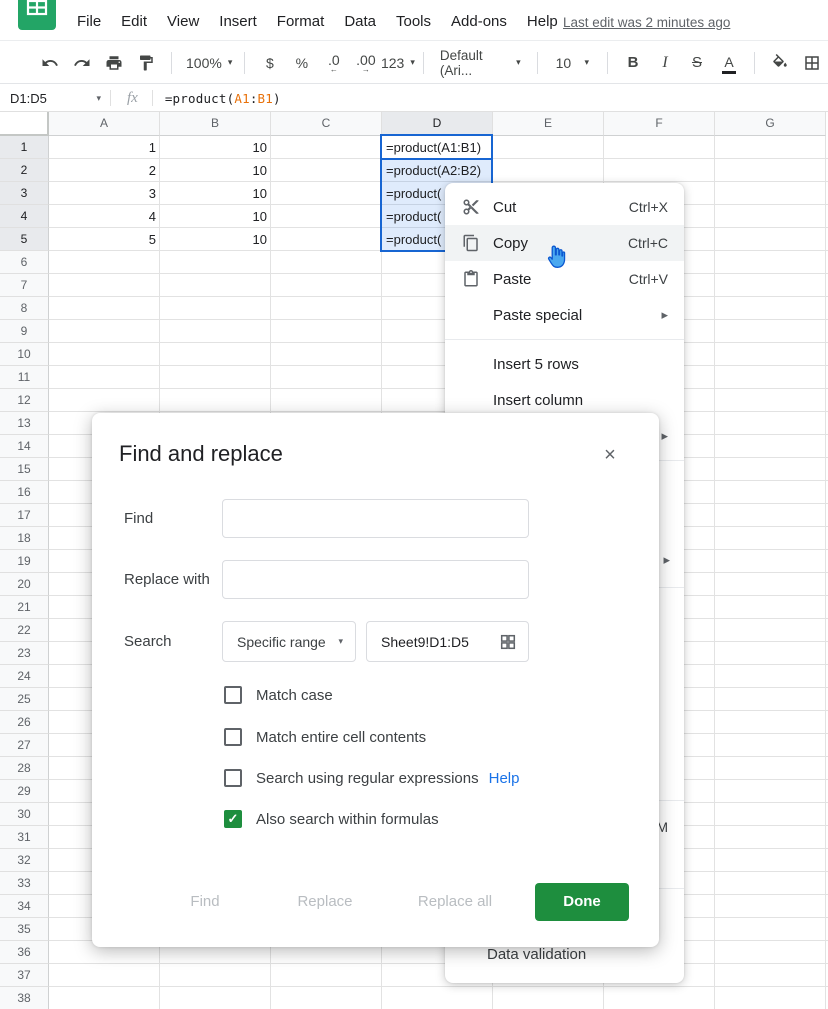  Describe the element at coordinates (55, 98) in the screenshot. I see `name-box: D1:D5 ▾` at that location.